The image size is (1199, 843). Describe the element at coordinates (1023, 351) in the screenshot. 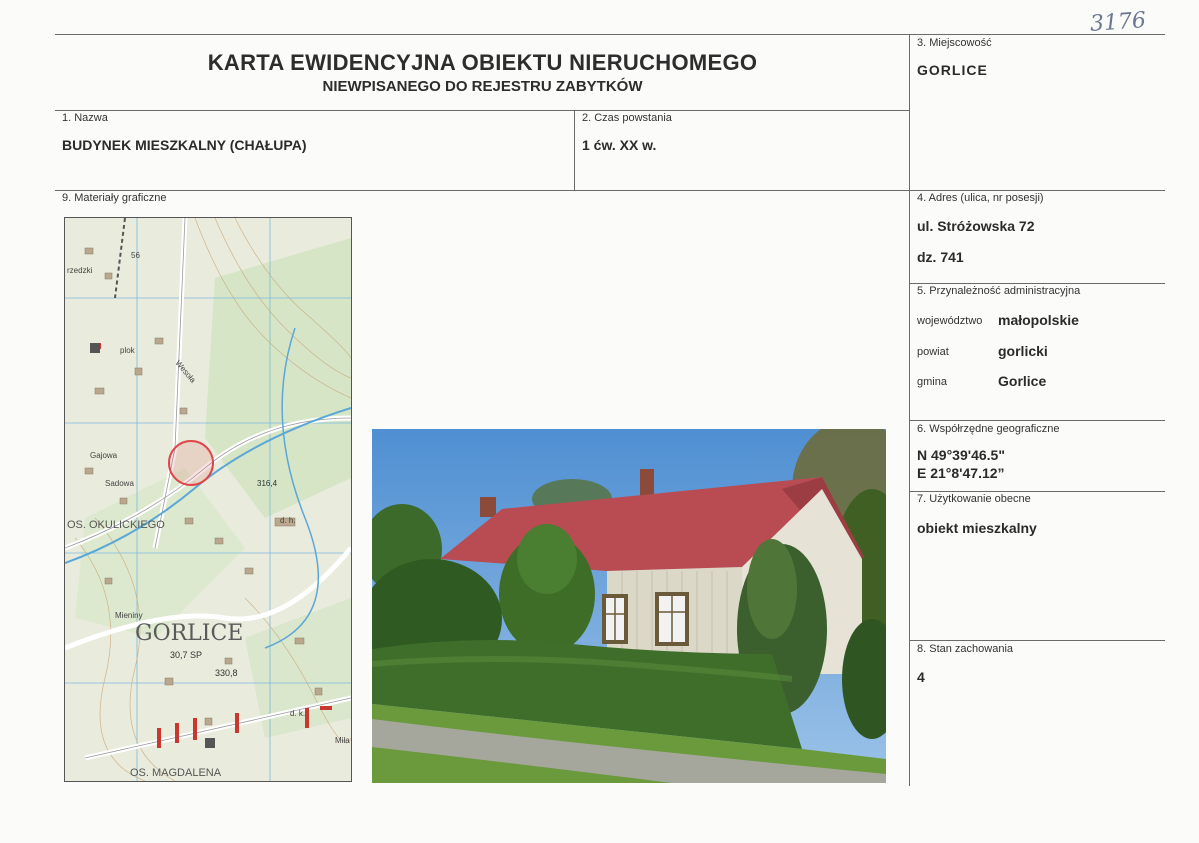

I see `admin-value-county: gorlicki` at that location.